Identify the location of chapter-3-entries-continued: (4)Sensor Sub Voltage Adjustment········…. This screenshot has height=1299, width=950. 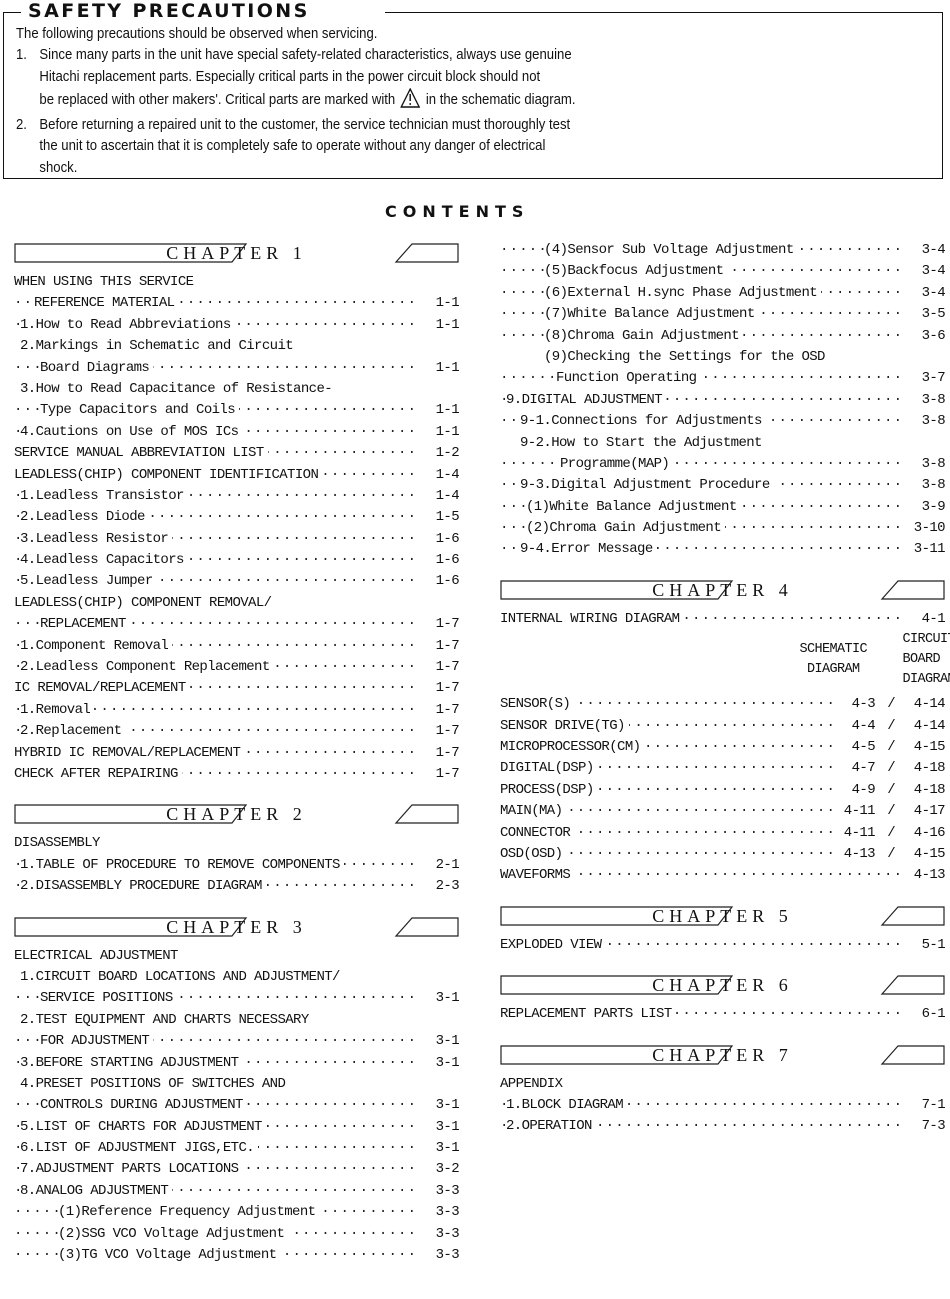
(723, 400).